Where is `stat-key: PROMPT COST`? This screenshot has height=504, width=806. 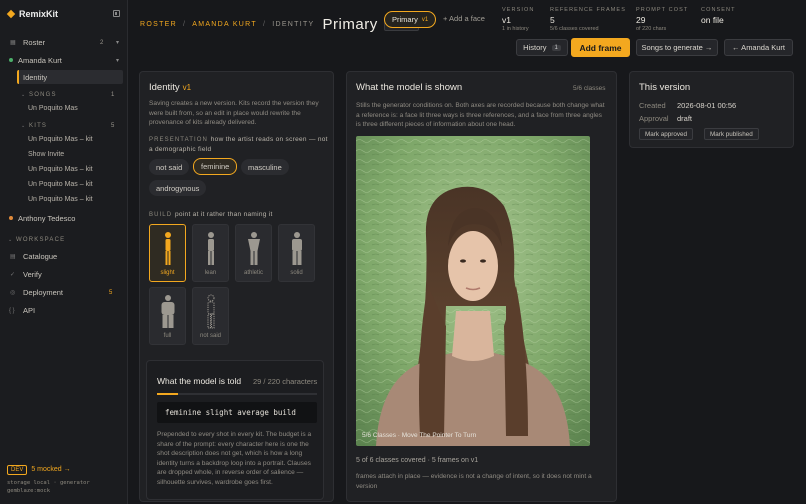 stat-key: PROMPT COST is located at coordinates (662, 10).